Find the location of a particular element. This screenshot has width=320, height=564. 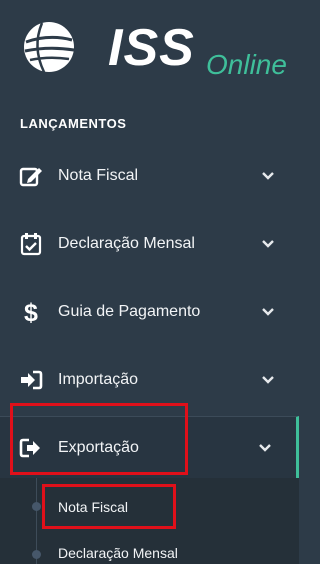

logo-suffix-text: Online is located at coordinates (246, 64).